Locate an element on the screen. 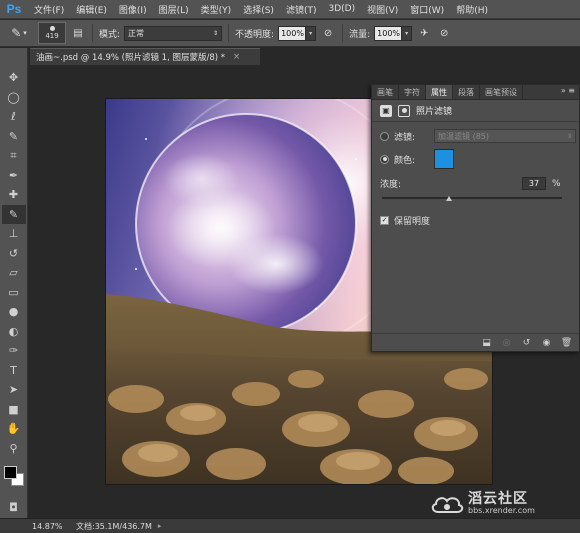 The width and height of the screenshot is (580, 533). preserve-row: ✓ 保留明度 is located at coordinates (475, 220).